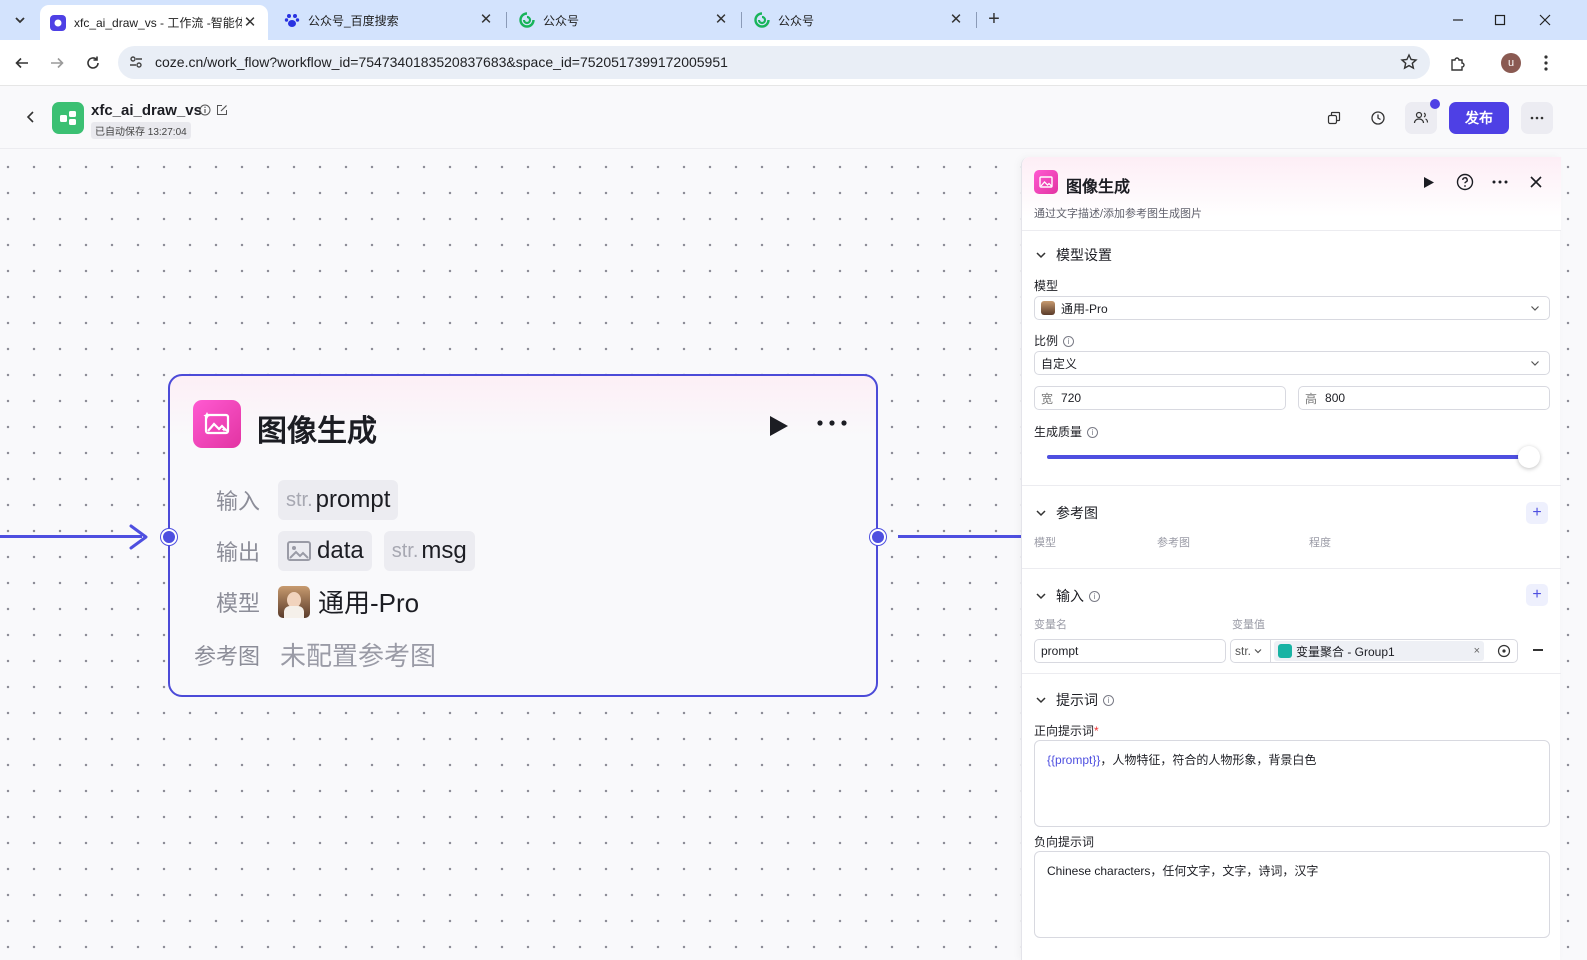  I want to click on node-model-row: 模型 通用-Pro, so click(317, 601).